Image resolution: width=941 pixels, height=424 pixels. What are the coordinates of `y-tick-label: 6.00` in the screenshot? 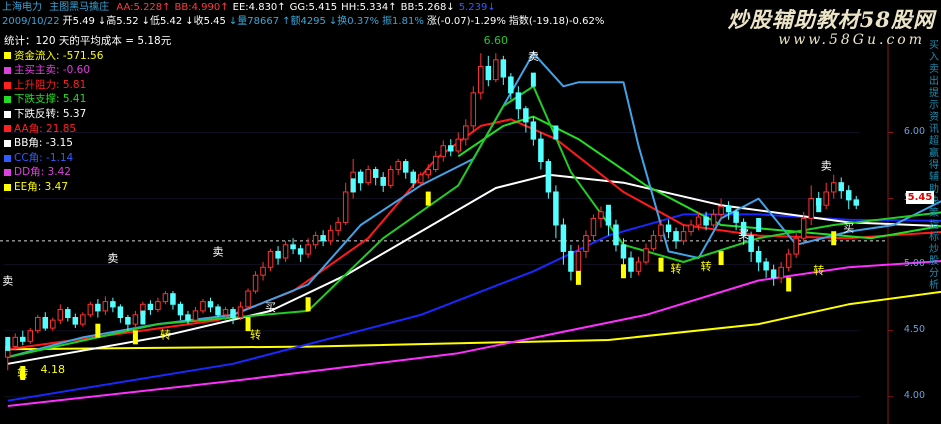 It's located at (914, 131).